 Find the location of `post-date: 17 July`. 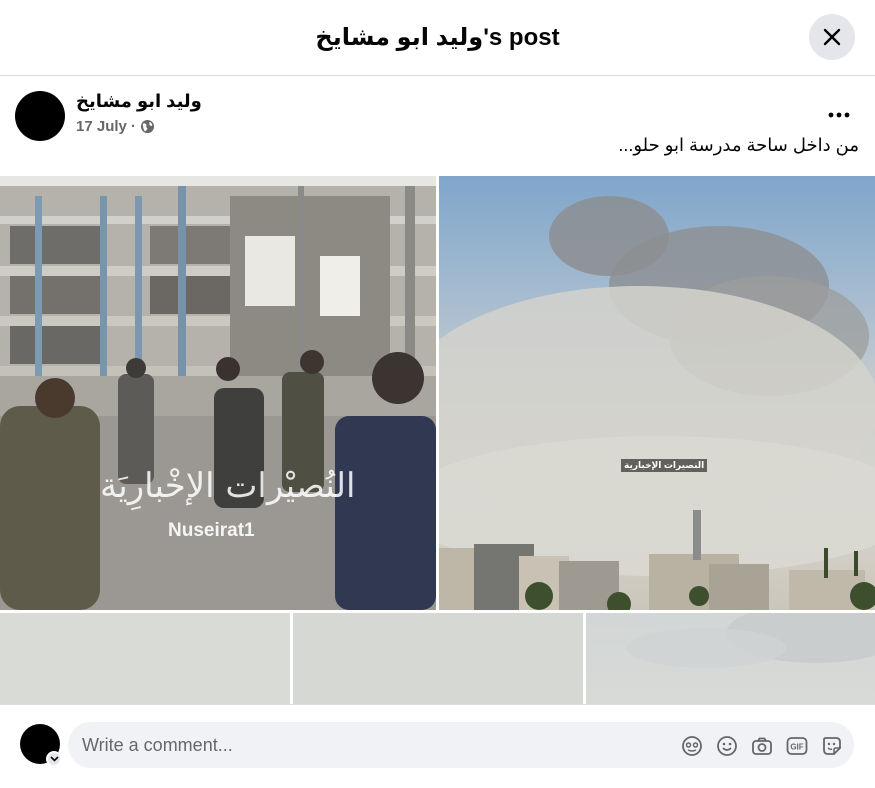

post-date: 17 July is located at coordinates (101, 126).